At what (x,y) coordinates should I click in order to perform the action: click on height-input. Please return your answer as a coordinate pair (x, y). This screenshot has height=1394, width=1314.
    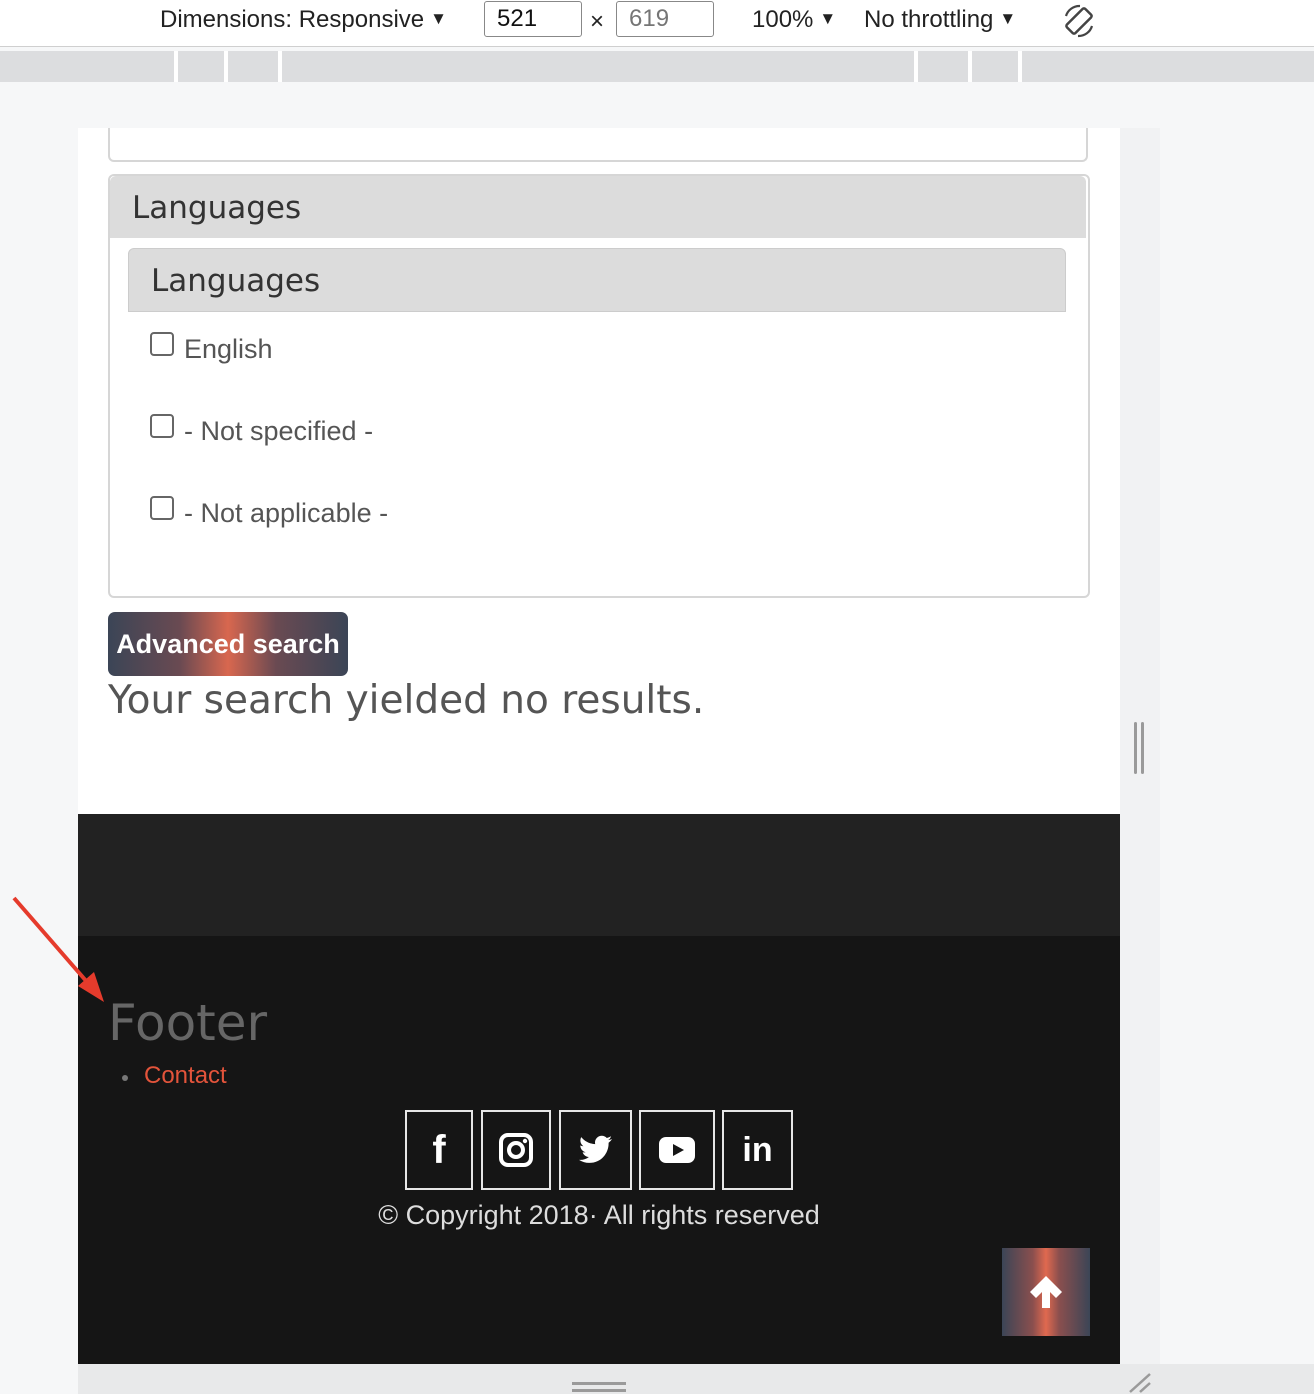
    Looking at the image, I should click on (665, 19).